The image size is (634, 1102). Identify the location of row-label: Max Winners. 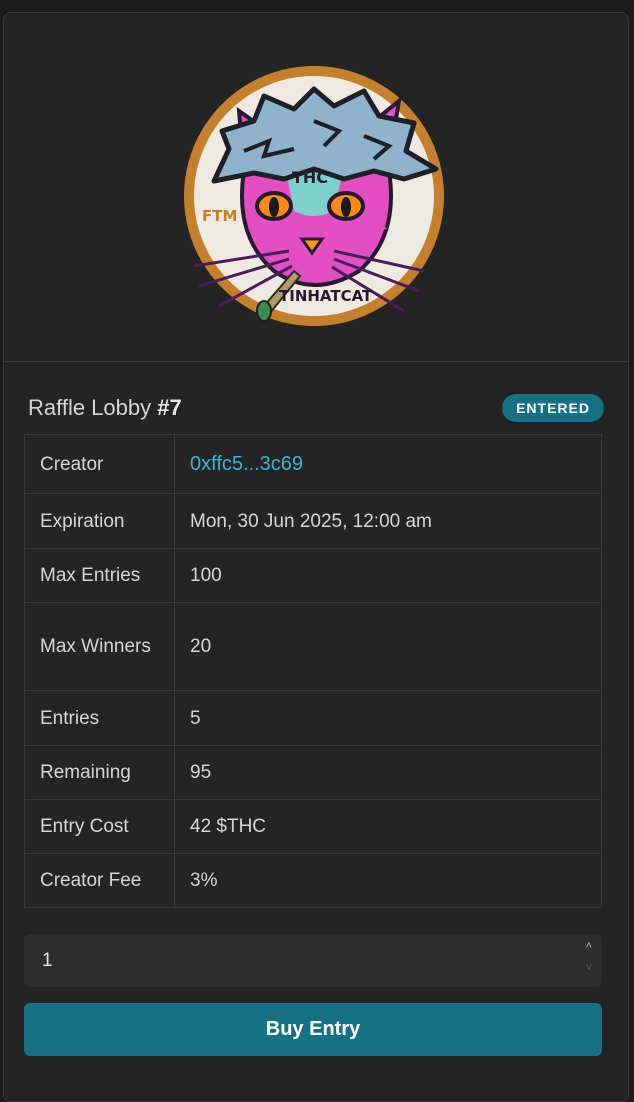
(99, 646).